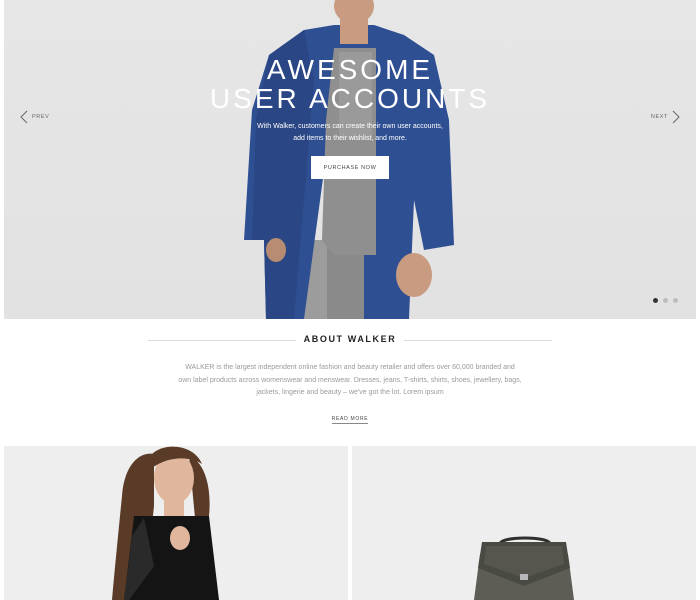 Image resolution: width=700 pixels, height=600 pixels. I want to click on purchase-now-button: PURCHASE NOW, so click(350, 167).